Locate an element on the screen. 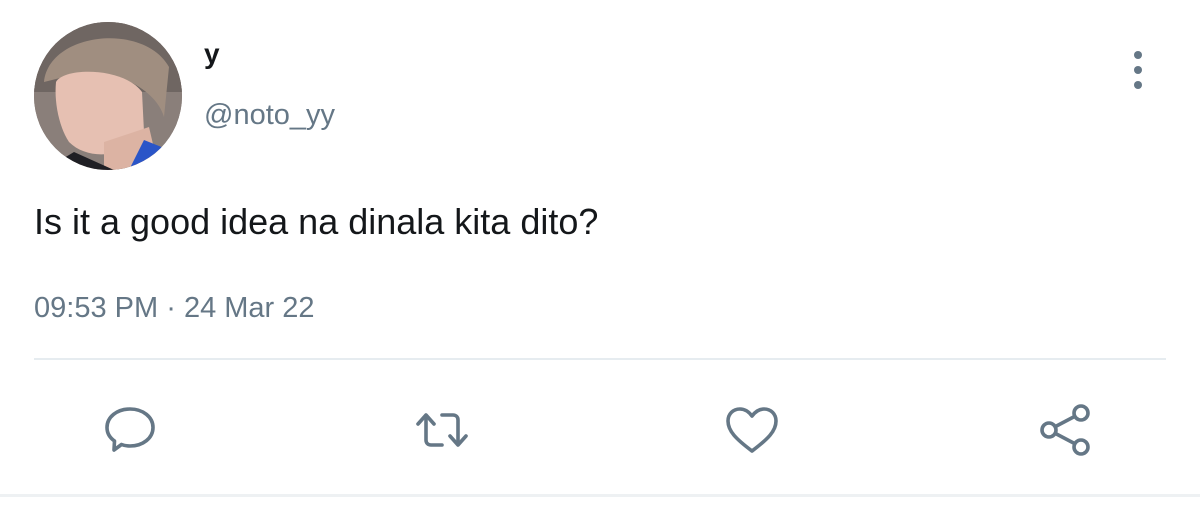 The image size is (1200, 515). avatar is located at coordinates (108, 96).